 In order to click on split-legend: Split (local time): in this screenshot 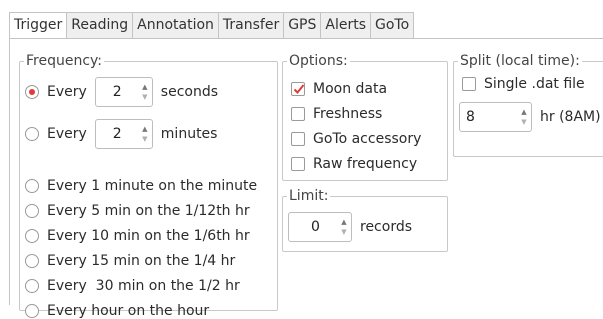, I will do `click(520, 61)`.